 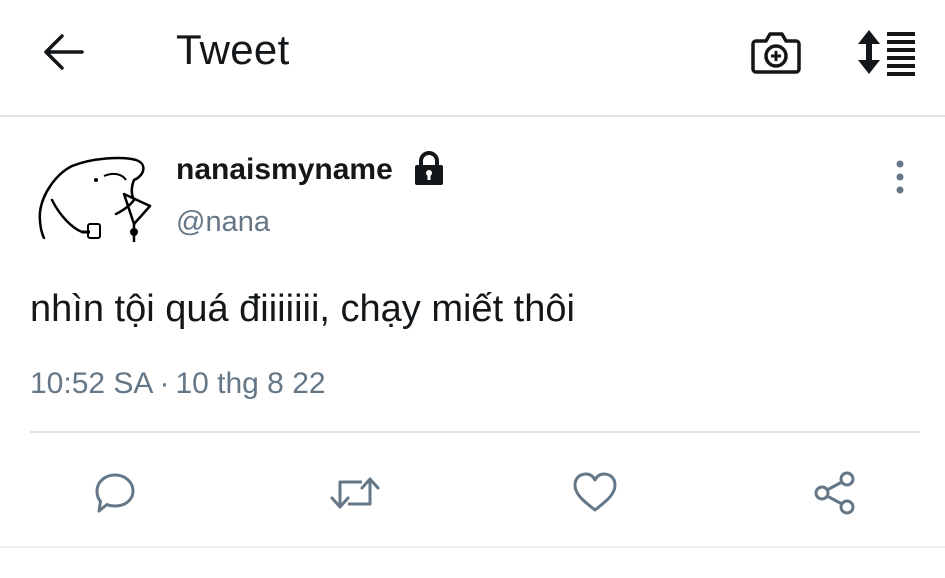 I want to click on bottom-divider, so click(x=472, y=547).